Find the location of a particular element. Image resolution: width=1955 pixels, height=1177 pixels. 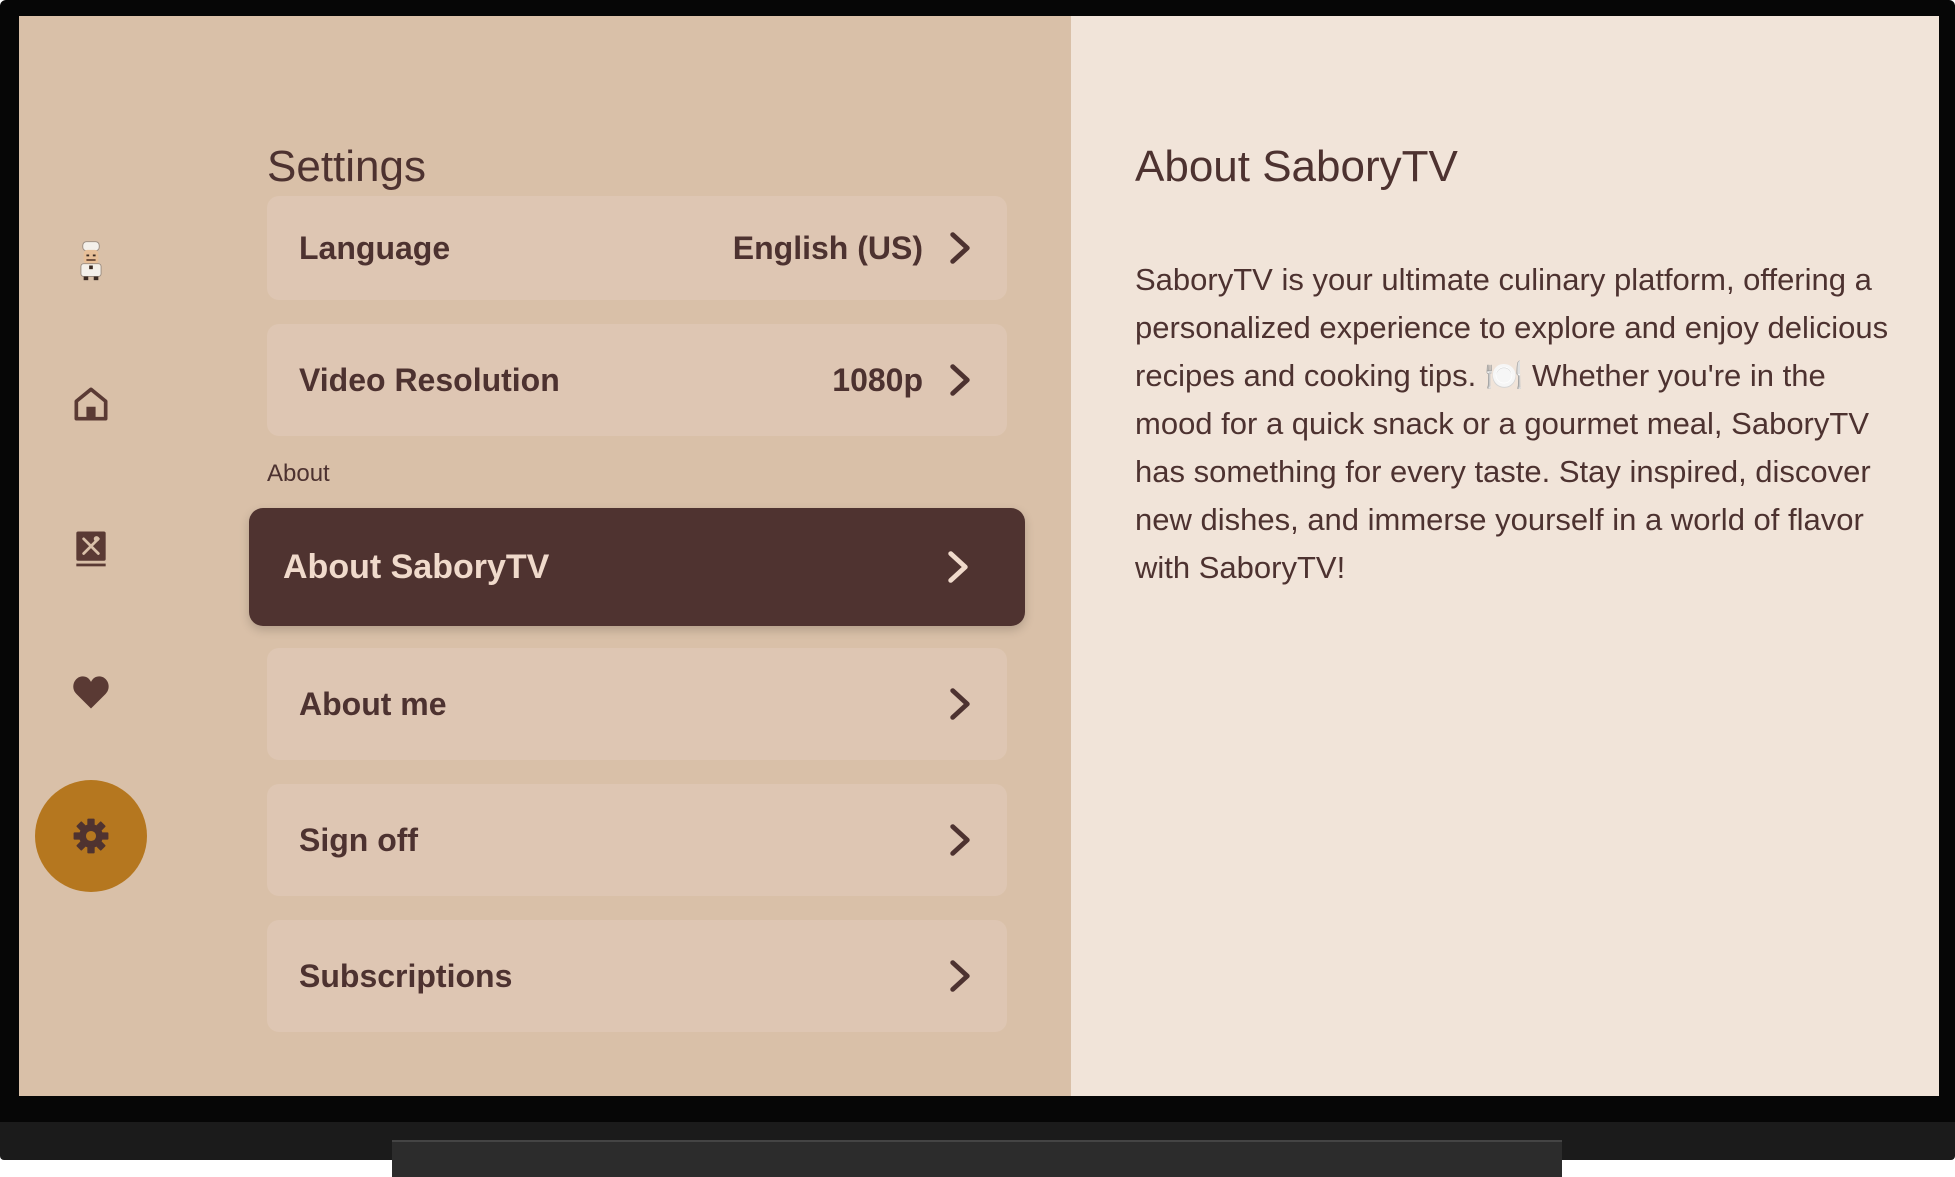

nav-recipes is located at coordinates (91, 548).